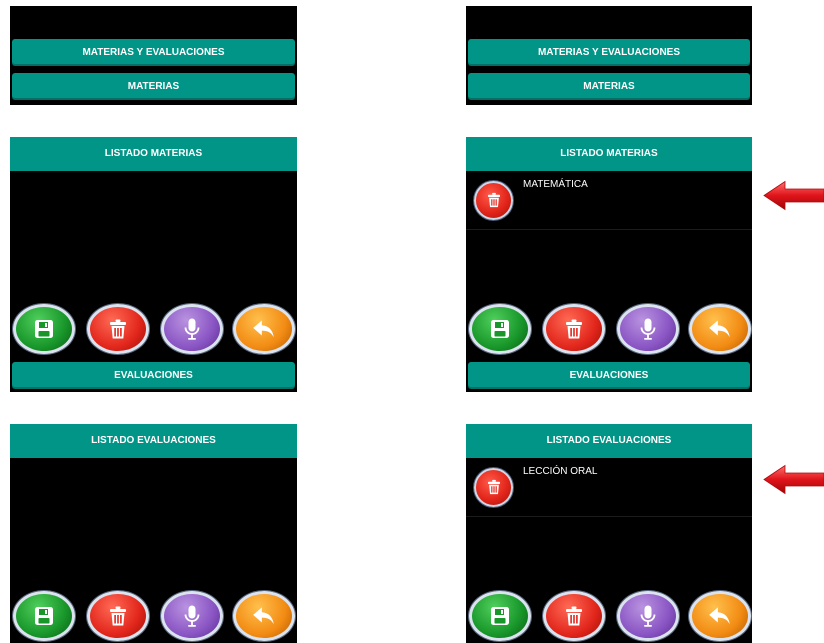 The image size is (824, 643). What do you see at coordinates (609, 533) in the screenshot?
I see `screen-evaluaciones-with-item: LISTADO EVALUACIONES LECCIÓN ORAL` at bounding box center [609, 533].